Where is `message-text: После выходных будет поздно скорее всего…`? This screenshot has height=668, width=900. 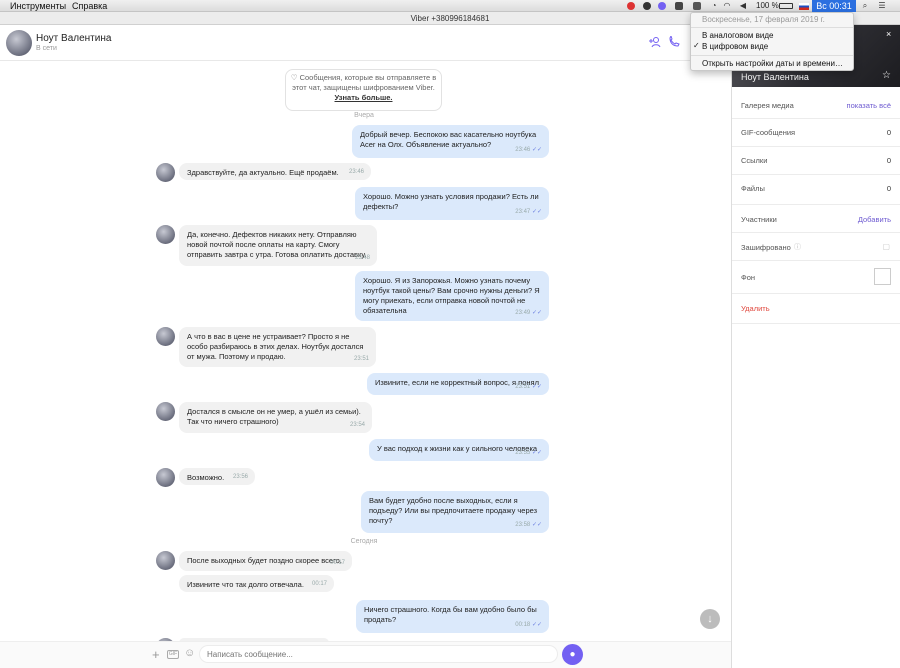 message-text: После выходных будет поздно скорее всего… is located at coordinates (264, 560).